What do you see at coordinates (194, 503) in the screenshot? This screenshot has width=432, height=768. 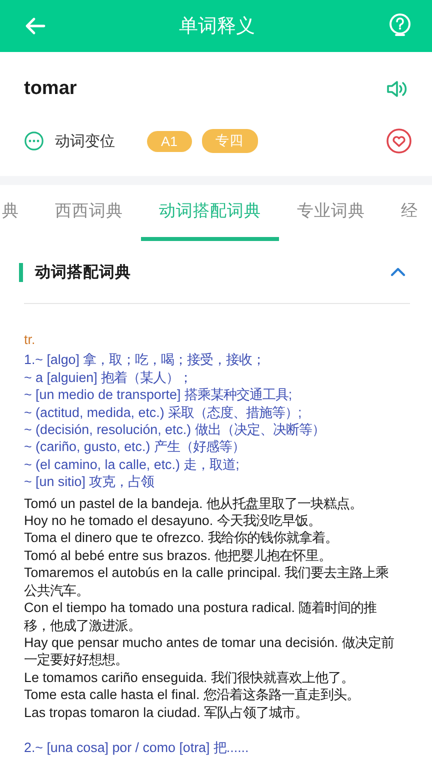 I see `example-sentence: Tomó un pastel de la bandeja. 他从托盘里取了一块糕点。` at bounding box center [194, 503].